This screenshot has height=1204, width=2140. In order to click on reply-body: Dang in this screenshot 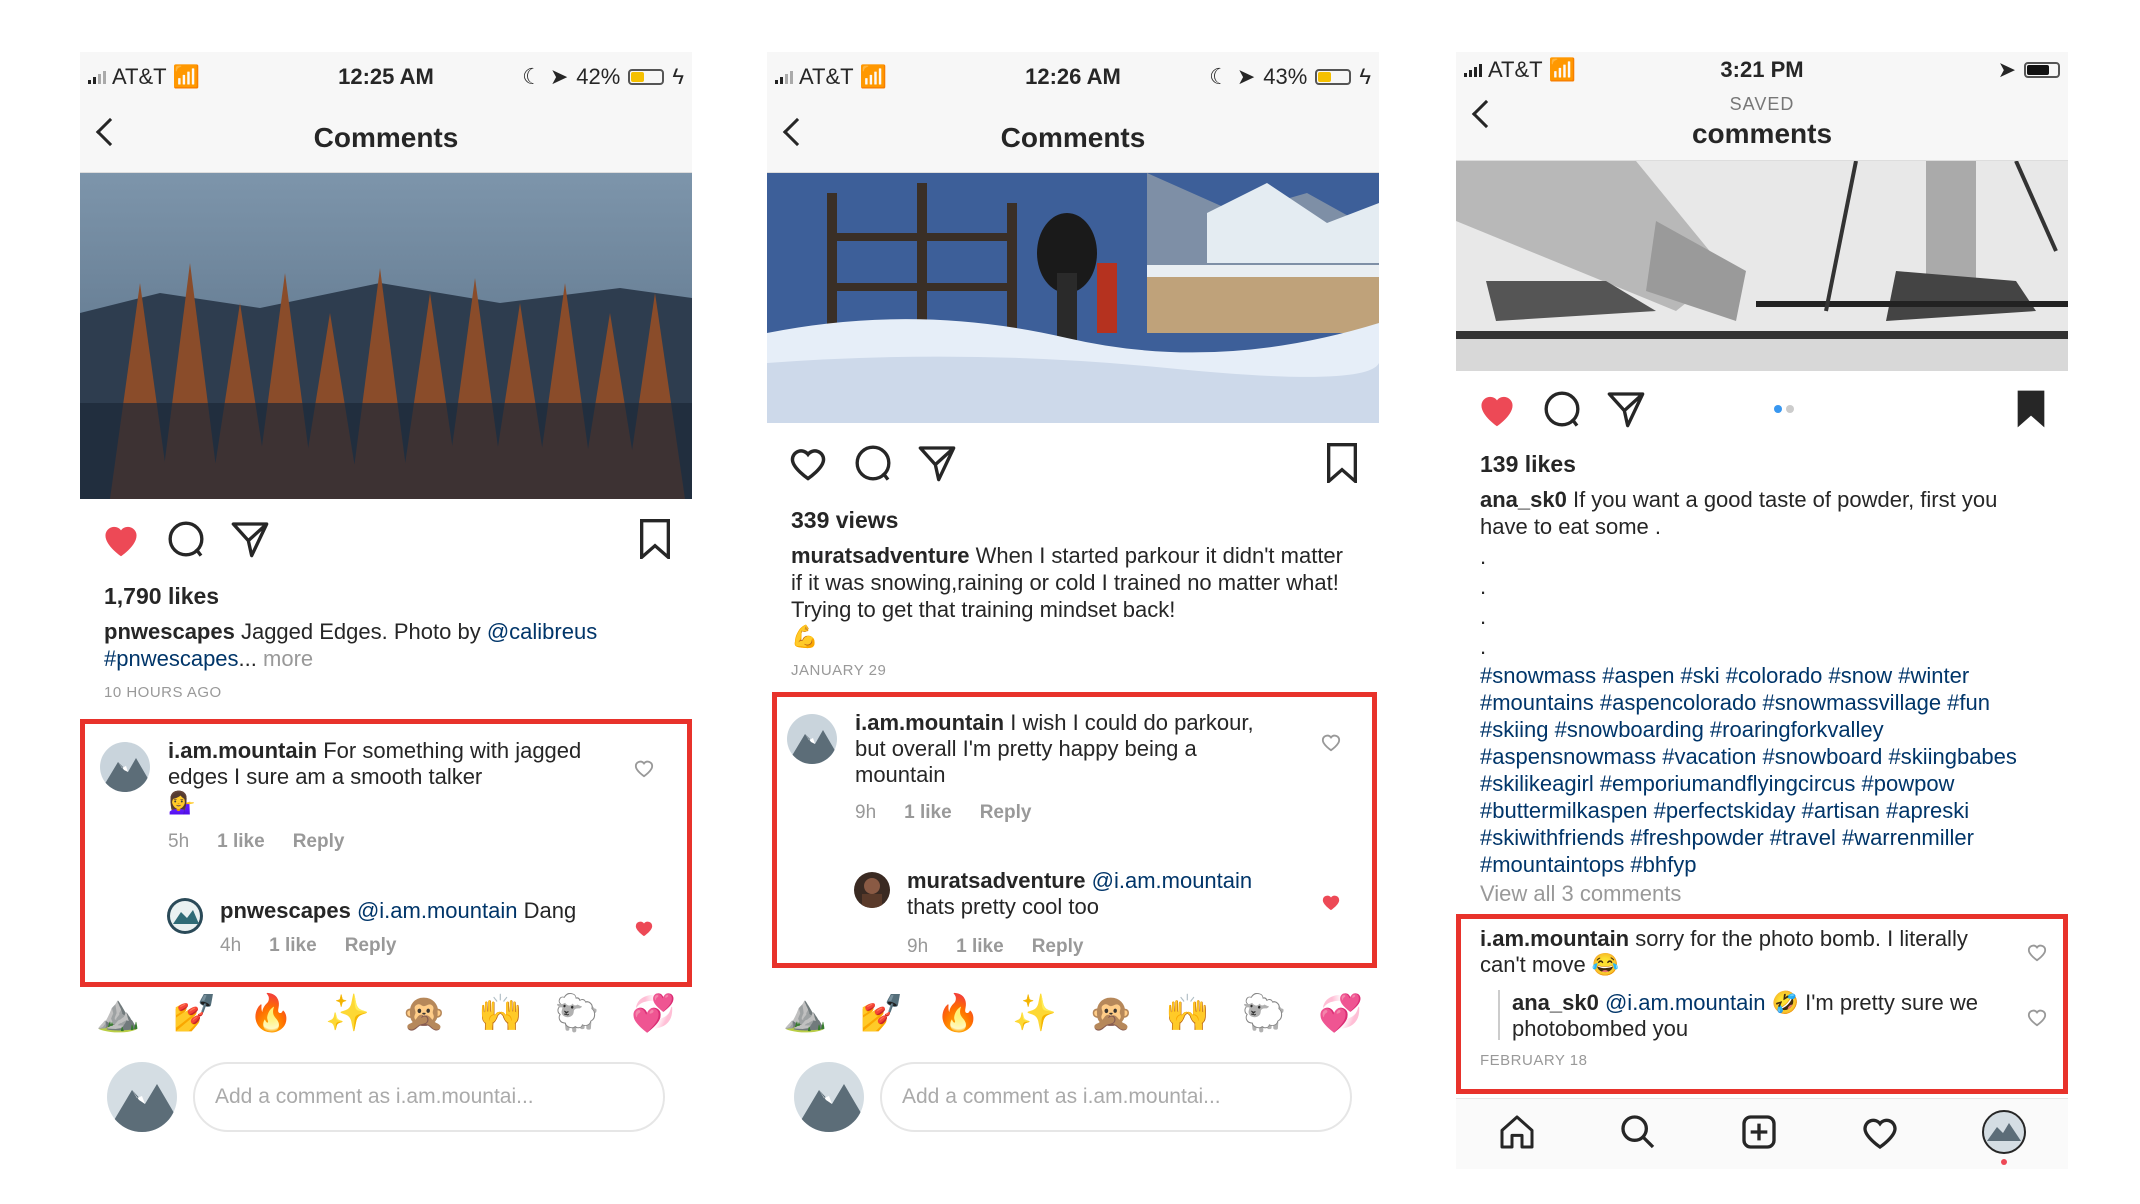, I will do `click(547, 910)`.